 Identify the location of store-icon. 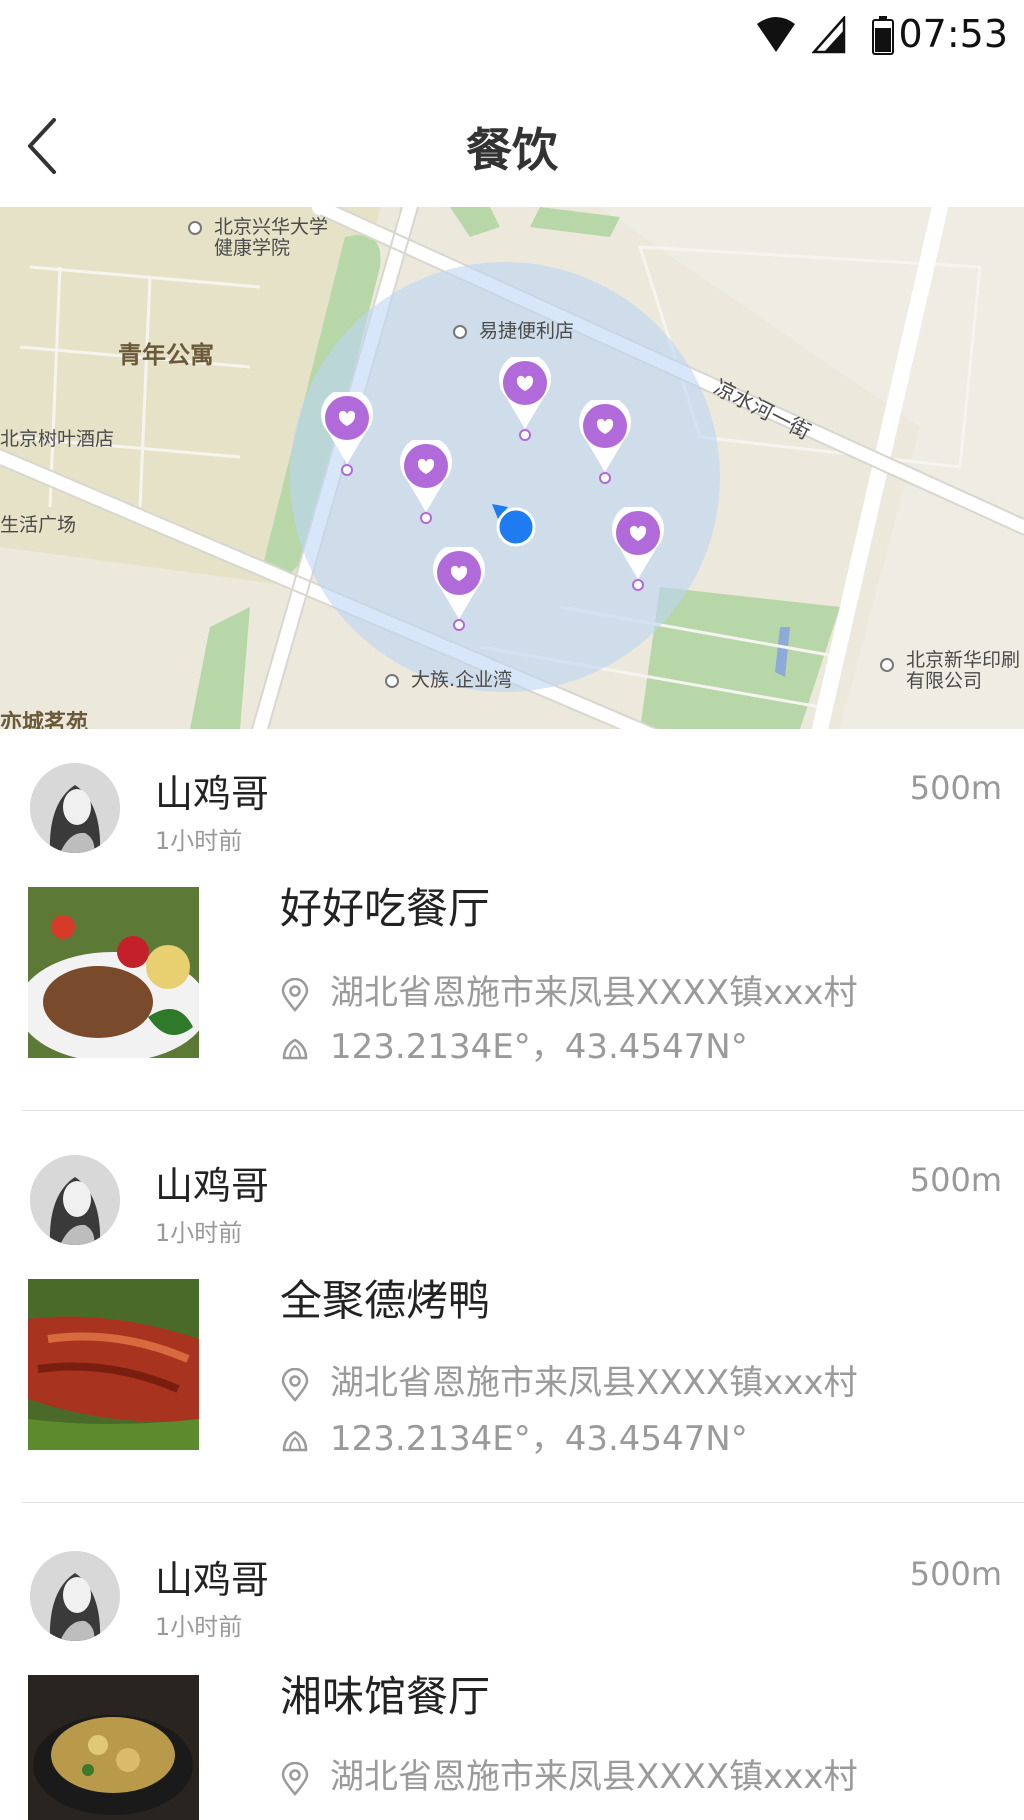
(460, 331).